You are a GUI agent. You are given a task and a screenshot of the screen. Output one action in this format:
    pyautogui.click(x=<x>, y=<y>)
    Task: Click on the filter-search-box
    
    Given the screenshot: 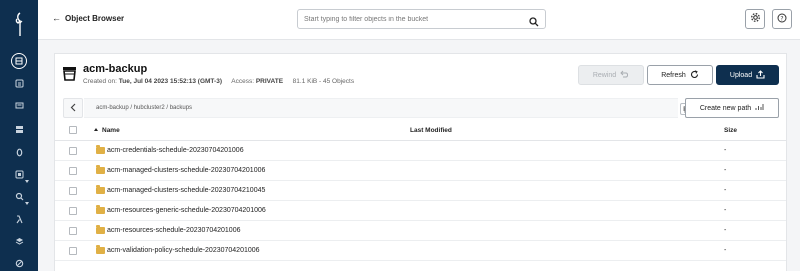 What is the action you would take?
    pyautogui.click(x=421, y=19)
    